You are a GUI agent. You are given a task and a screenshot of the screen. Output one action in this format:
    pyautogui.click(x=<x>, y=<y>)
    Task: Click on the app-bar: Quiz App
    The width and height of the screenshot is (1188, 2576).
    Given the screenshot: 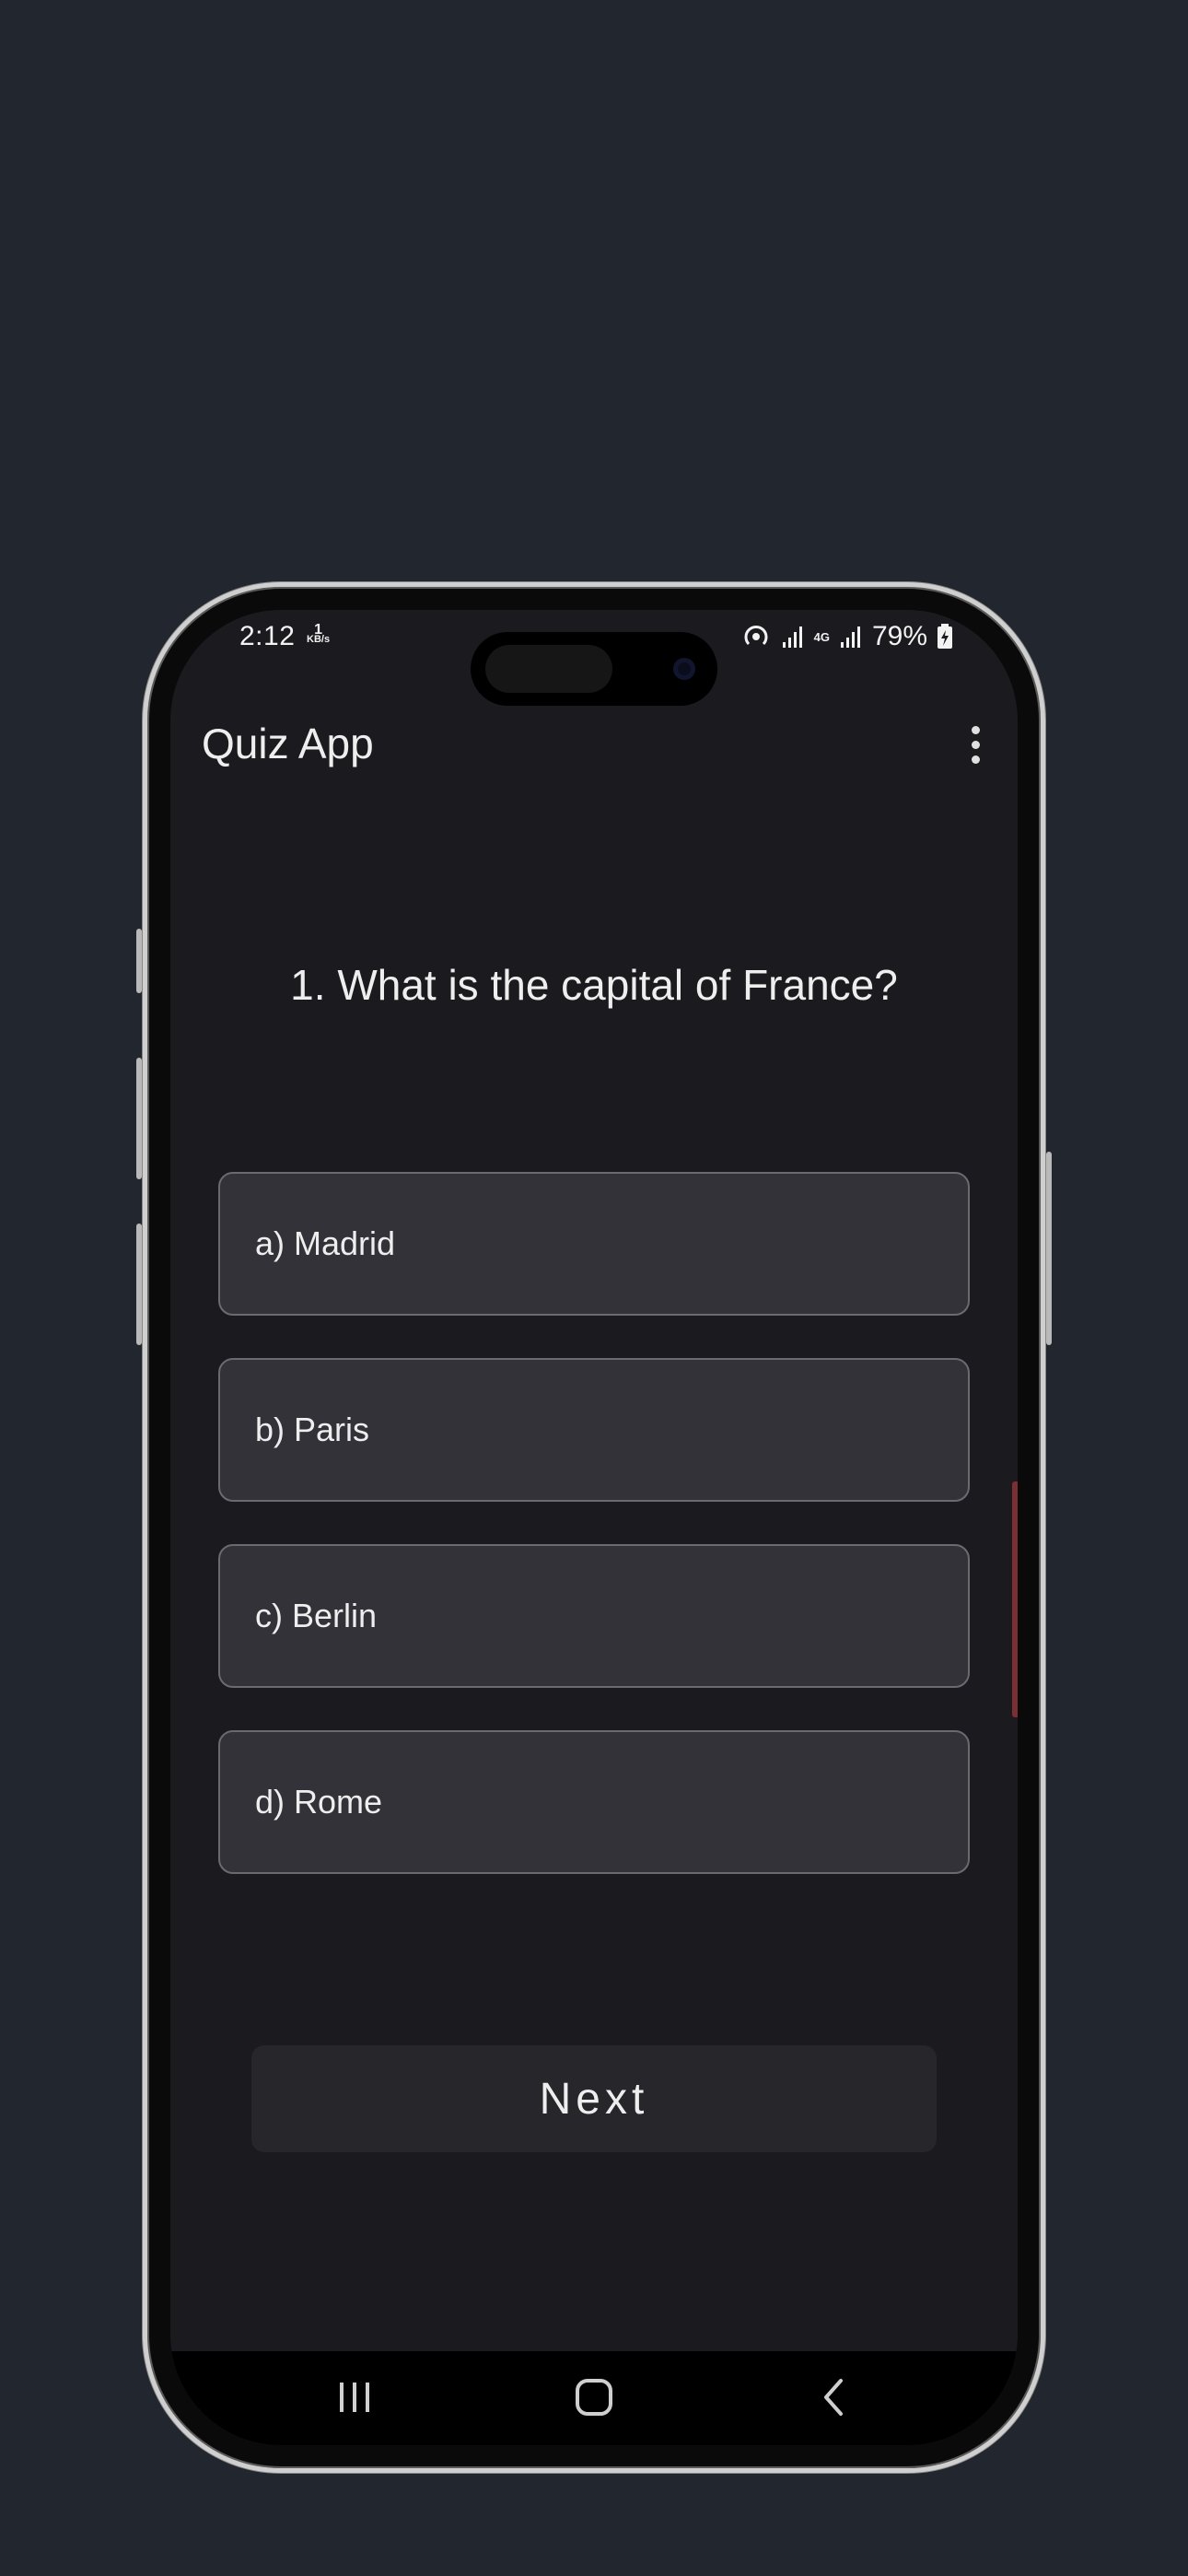 What is the action you would take?
    pyautogui.click(x=594, y=744)
    